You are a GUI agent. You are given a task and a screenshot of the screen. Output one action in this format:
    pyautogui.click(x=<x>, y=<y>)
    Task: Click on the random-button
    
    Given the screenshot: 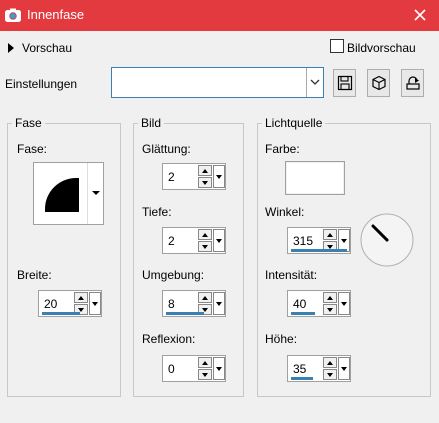 What is the action you would take?
    pyautogui.click(x=378, y=83)
    